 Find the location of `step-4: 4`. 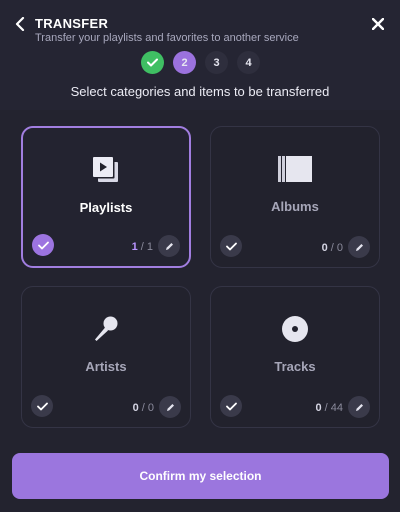

step-4: 4 is located at coordinates (248, 62).